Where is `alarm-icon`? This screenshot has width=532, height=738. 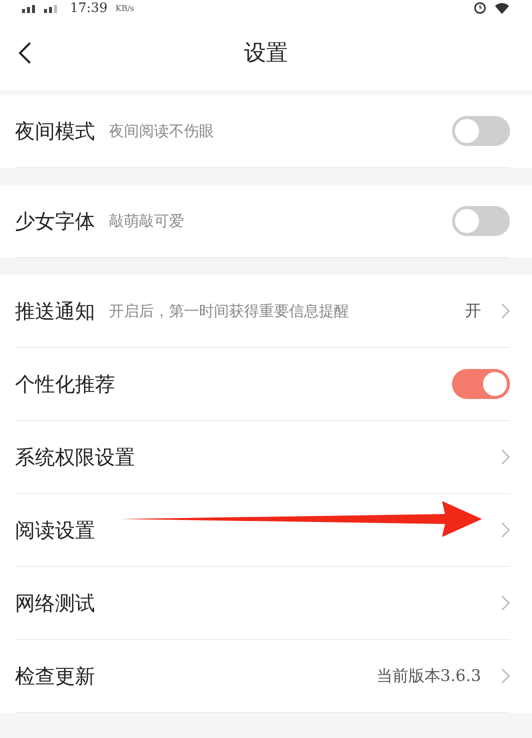
alarm-icon is located at coordinates (480, 8).